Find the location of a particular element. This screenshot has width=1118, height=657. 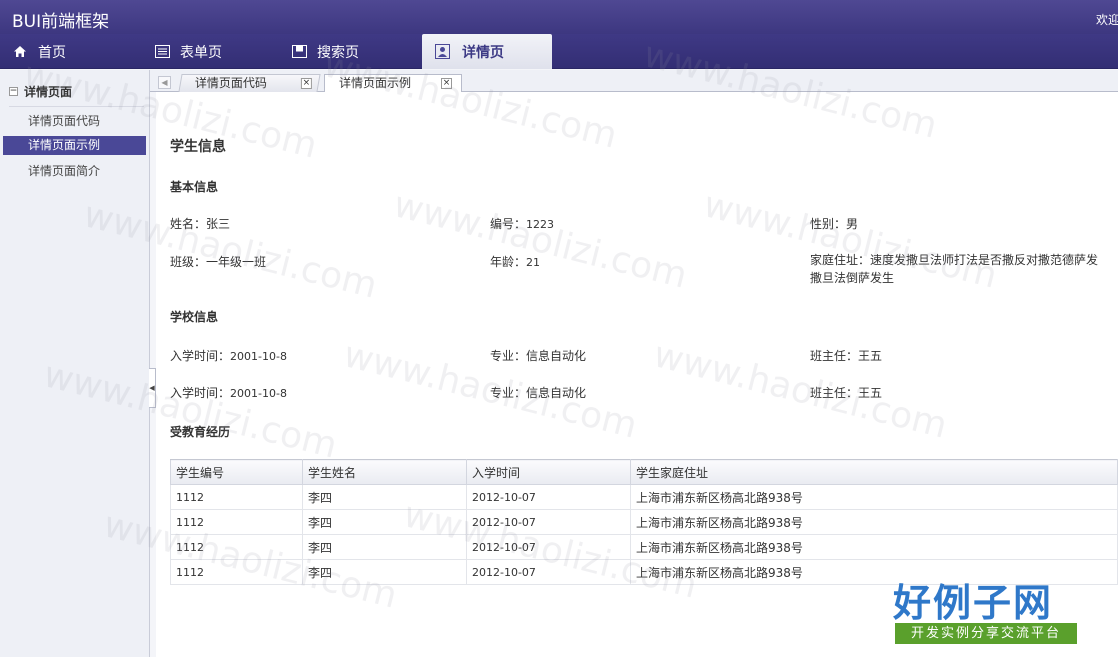

field-age-label: 年龄： is located at coordinates (508, 262).